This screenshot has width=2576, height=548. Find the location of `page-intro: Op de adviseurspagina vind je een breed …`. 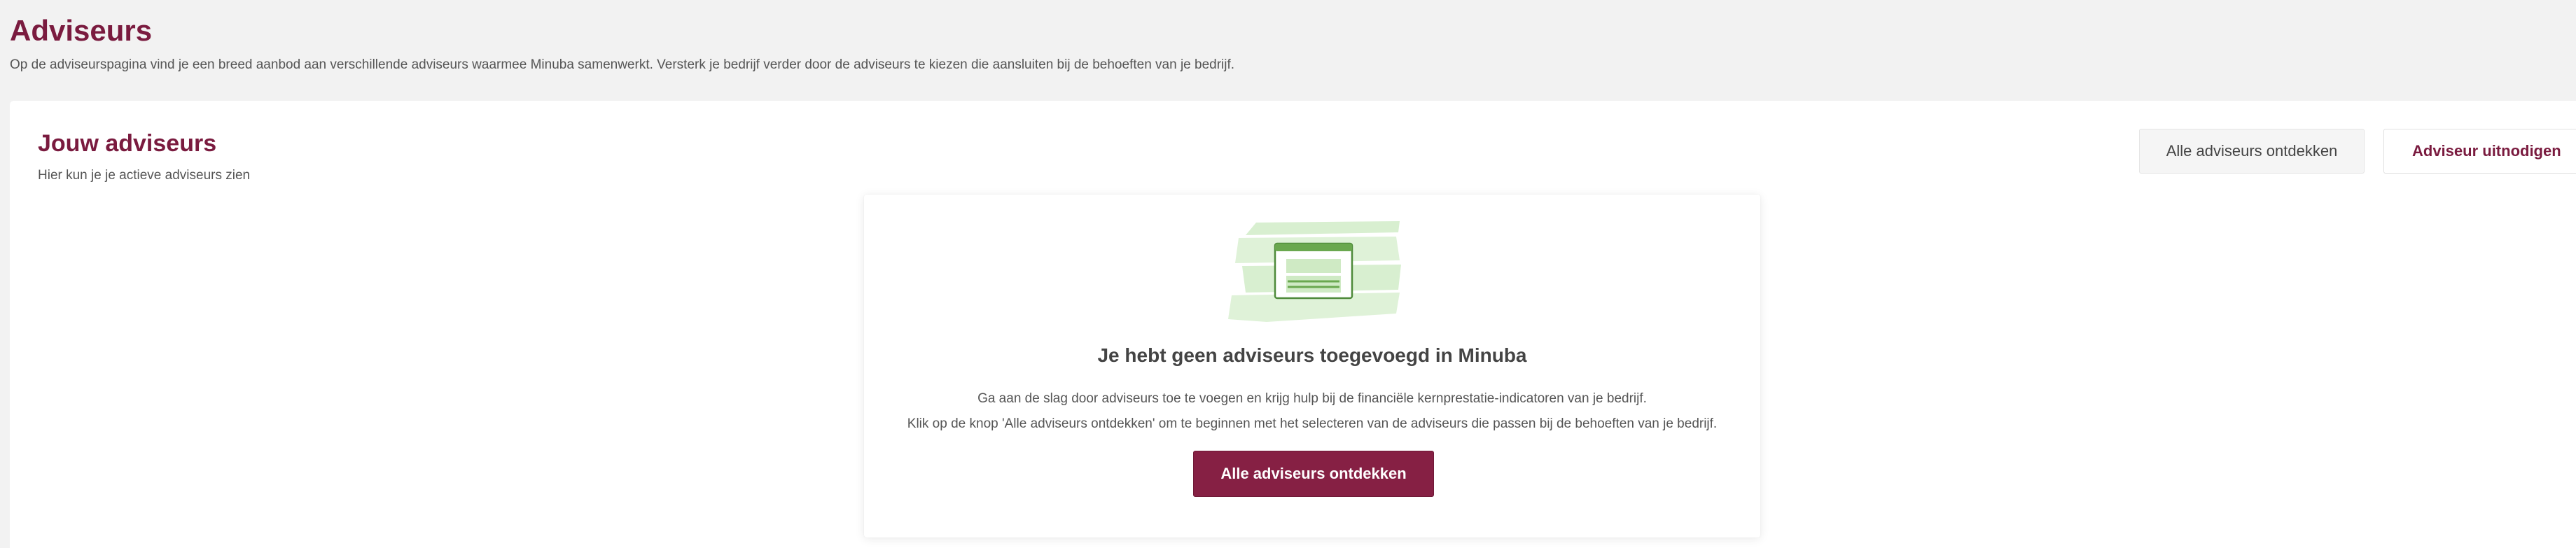

page-intro: Op de adviseurspagina vind je een breed … is located at coordinates (622, 64).